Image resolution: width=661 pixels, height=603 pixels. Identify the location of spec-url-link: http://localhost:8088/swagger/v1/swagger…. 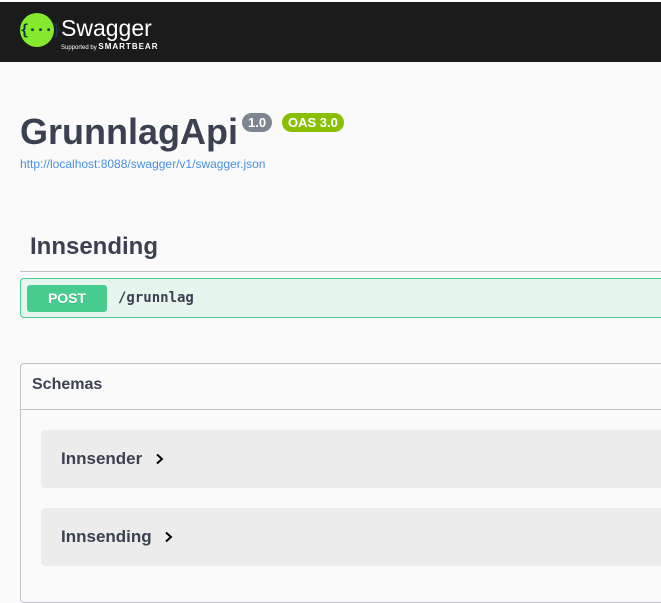
(142, 164).